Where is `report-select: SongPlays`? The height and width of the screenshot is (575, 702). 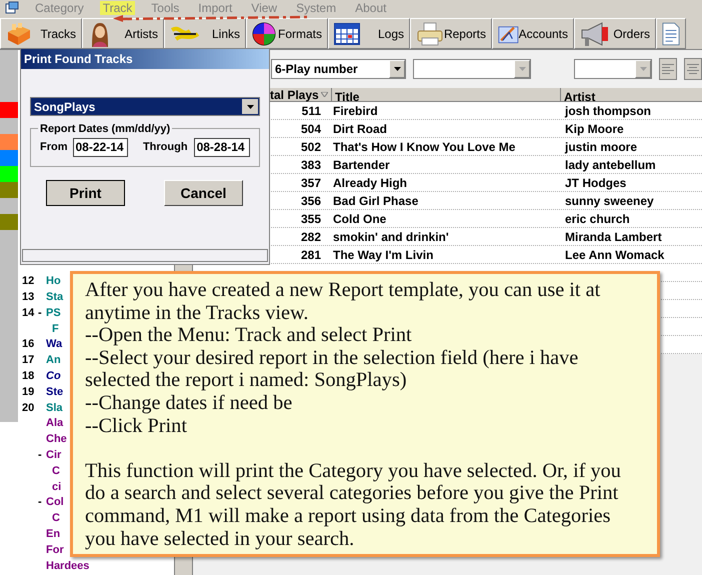
report-select: SongPlays is located at coordinates (145, 106).